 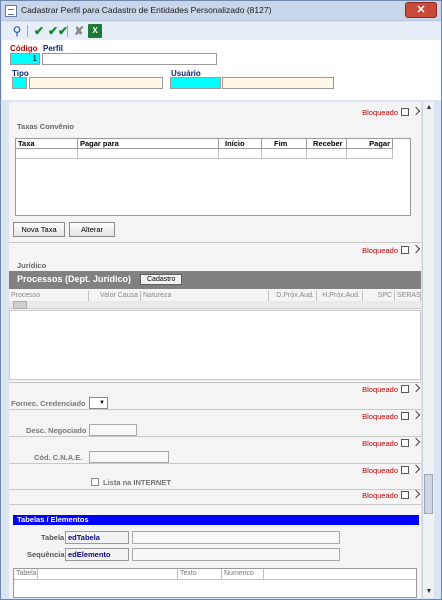 What do you see at coordinates (284, 144) in the screenshot?
I see `taxas-col-fim: Fim` at bounding box center [284, 144].